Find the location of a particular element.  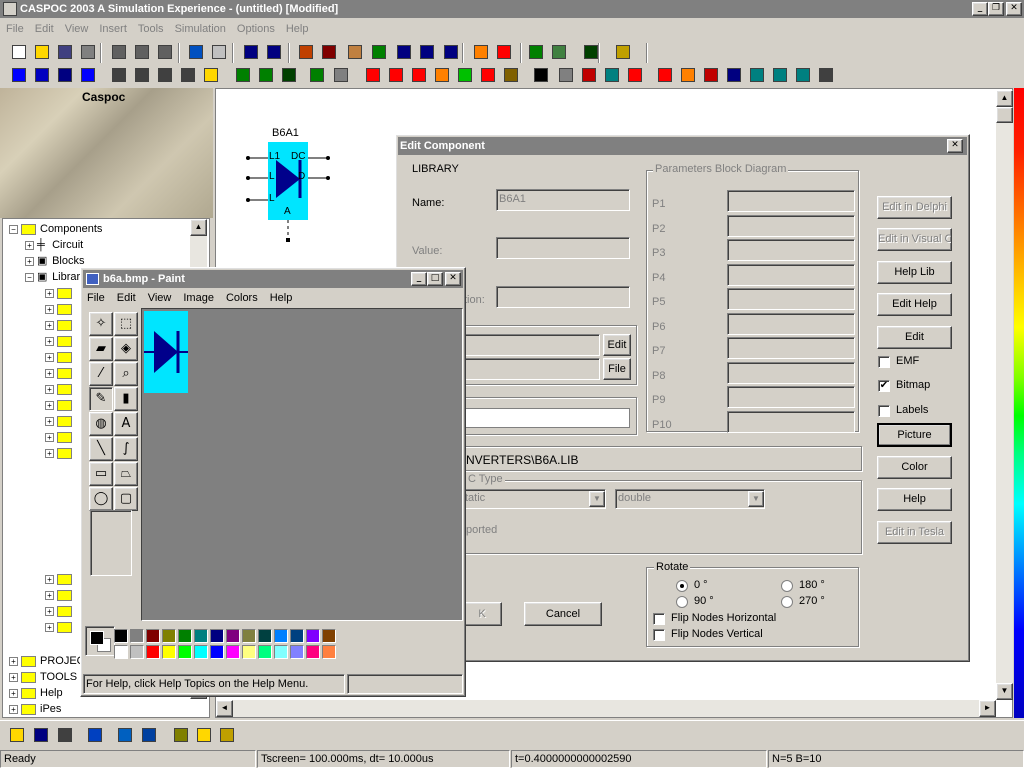

ctype-select-2: double is located at coordinates (690, 499).